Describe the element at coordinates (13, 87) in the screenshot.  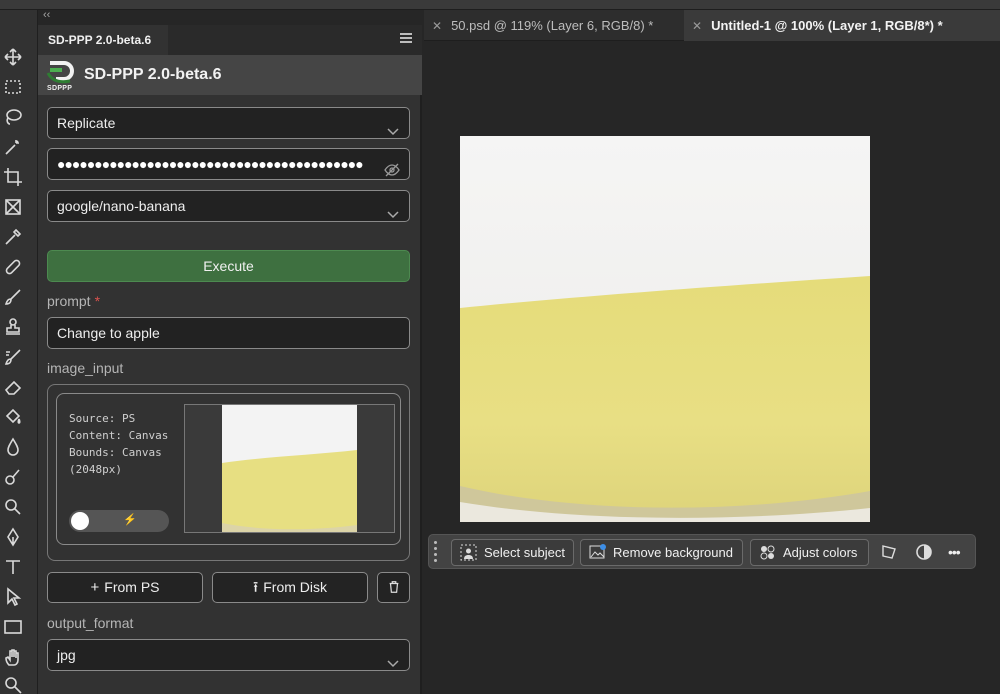
I see `marquee-icon` at that location.